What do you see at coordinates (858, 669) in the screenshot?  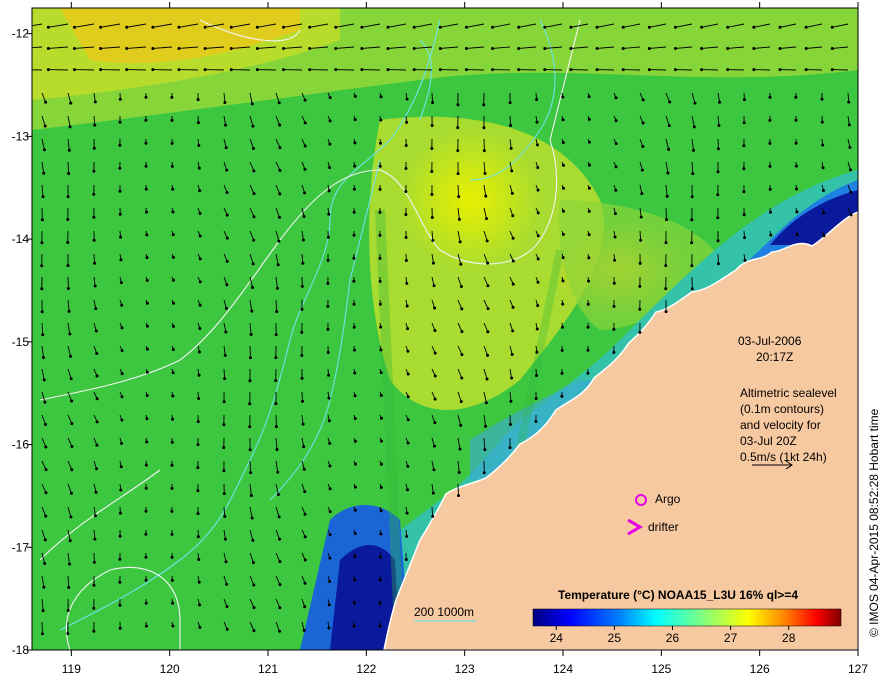 I see `lon-tick-label: 127` at bounding box center [858, 669].